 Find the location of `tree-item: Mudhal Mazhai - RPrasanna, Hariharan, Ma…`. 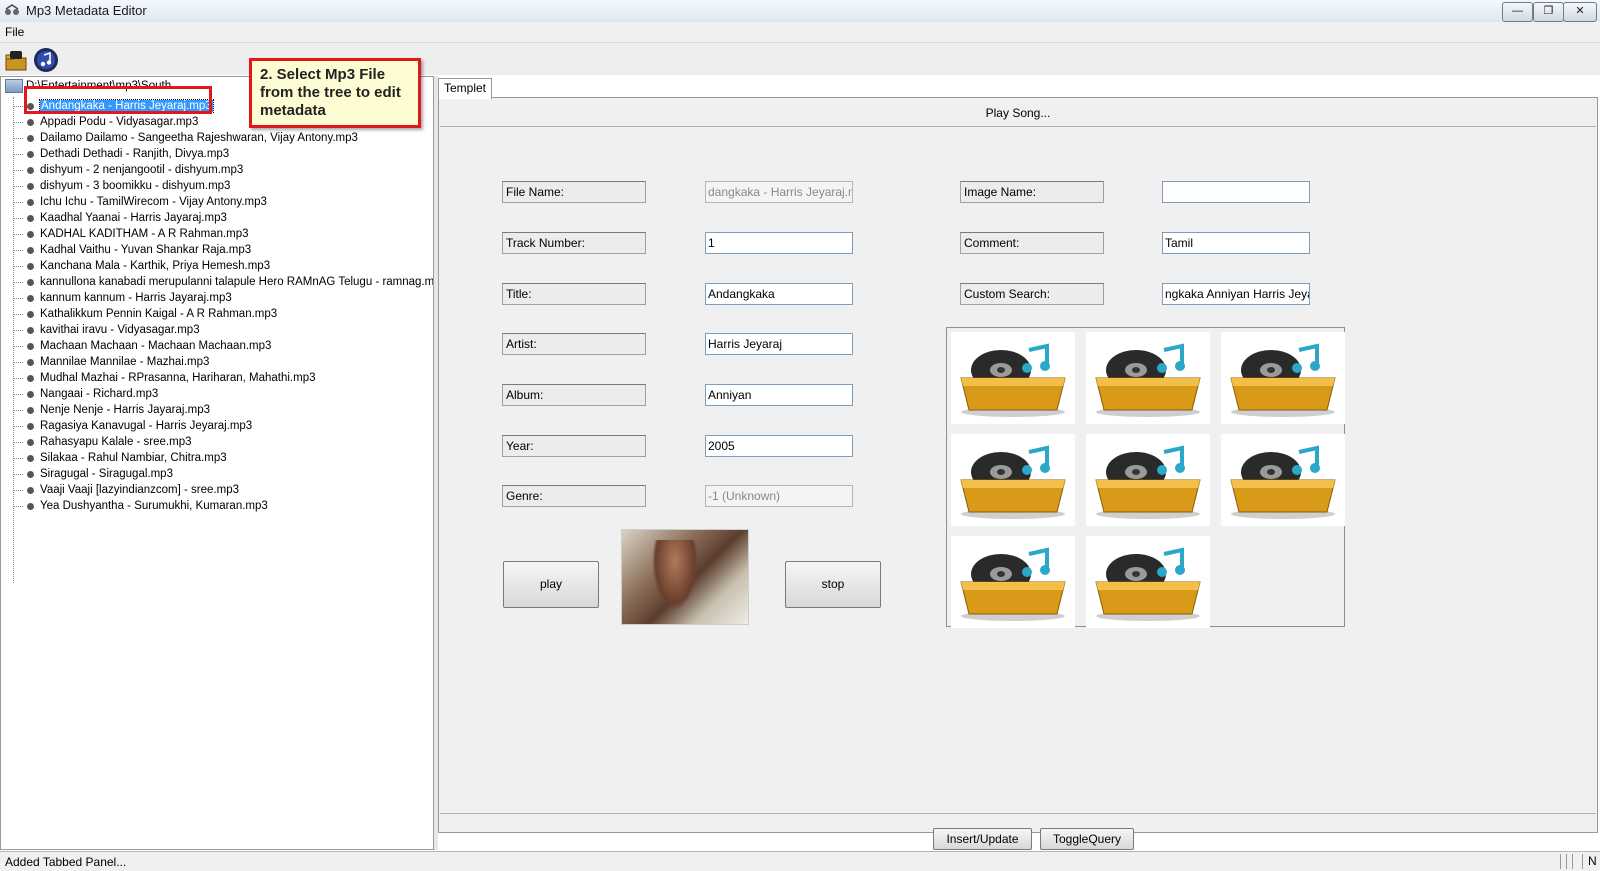

tree-item: Mudhal Mazhai - RPrasanna, Hariharan, Ma… is located at coordinates (164, 378).